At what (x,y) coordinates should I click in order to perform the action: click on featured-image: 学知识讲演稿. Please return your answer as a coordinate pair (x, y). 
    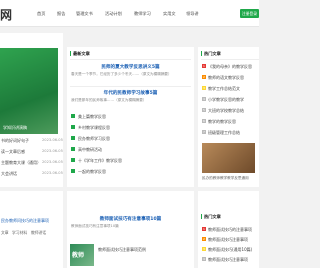
    Looking at the image, I should click on (29, 91).